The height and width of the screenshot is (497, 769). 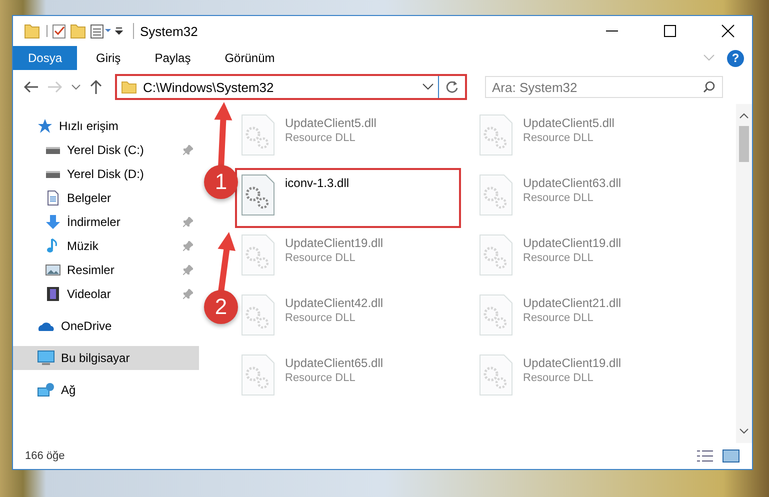 I want to click on sidebar-label: OneDrive, so click(x=87, y=326).